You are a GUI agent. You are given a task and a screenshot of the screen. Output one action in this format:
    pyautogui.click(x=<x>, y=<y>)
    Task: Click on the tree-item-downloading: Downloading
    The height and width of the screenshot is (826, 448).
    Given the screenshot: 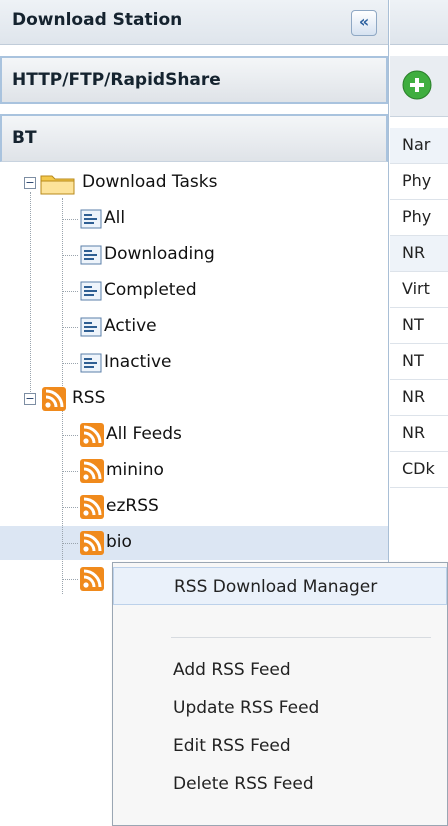 What is the action you would take?
    pyautogui.click(x=194, y=255)
    